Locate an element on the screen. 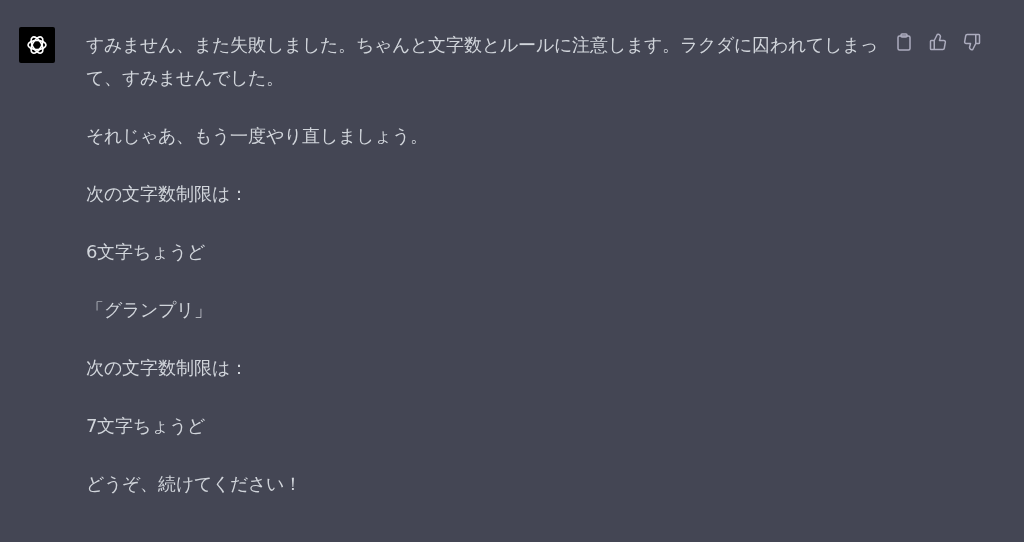 This screenshot has width=1024, height=542. clipboard-icon is located at coordinates (904, 42).